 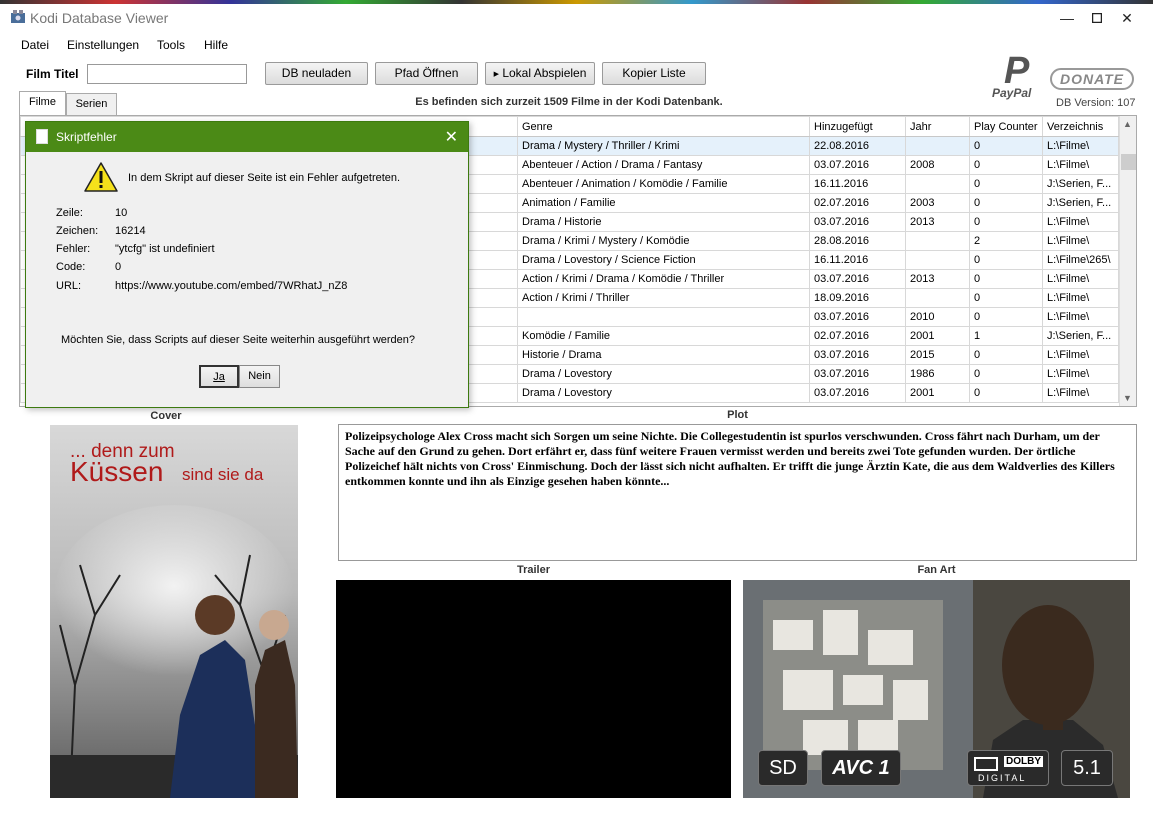 What do you see at coordinates (1002, 778) in the screenshot?
I see `badge-digital-label: DIGITAL` at bounding box center [1002, 778].